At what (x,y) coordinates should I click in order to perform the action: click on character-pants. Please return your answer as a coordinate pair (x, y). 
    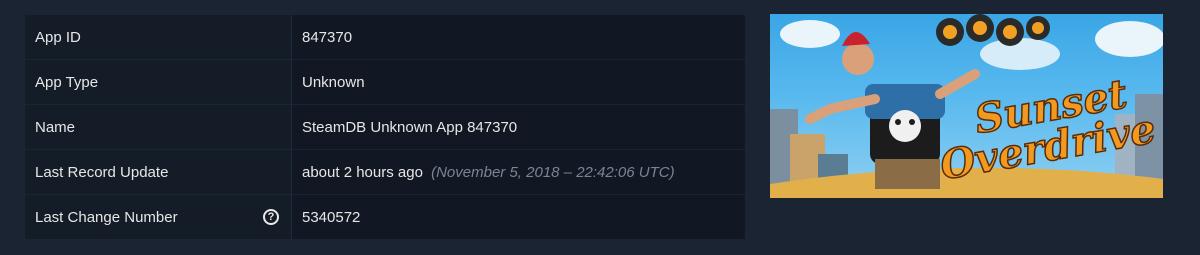
    Looking at the image, I should click on (907, 174).